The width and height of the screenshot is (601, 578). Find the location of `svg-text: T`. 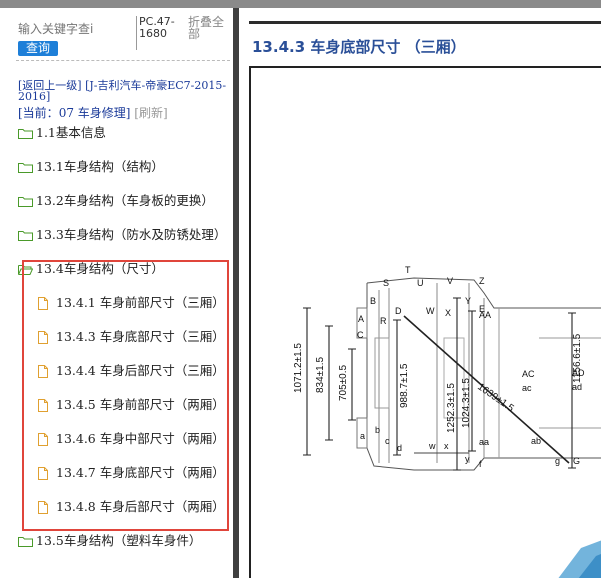

svg-text: T is located at coordinates (408, 270).